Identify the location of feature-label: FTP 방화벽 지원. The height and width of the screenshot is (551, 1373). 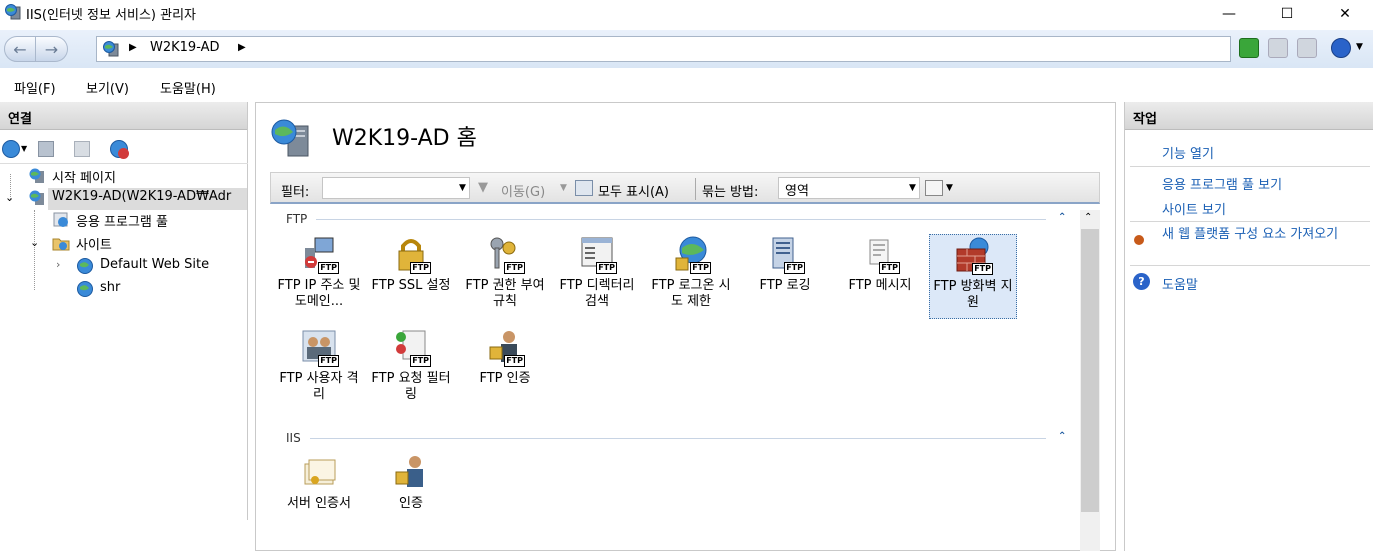
(973, 294).